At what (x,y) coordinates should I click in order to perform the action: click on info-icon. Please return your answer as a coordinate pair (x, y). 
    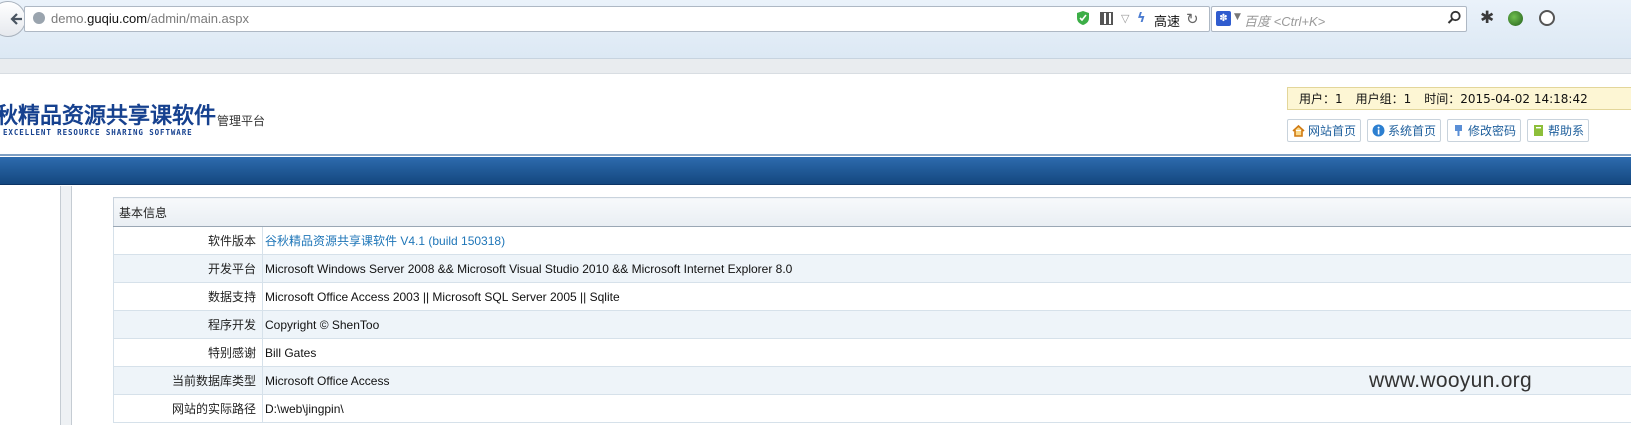
    Looking at the image, I should click on (1378, 130).